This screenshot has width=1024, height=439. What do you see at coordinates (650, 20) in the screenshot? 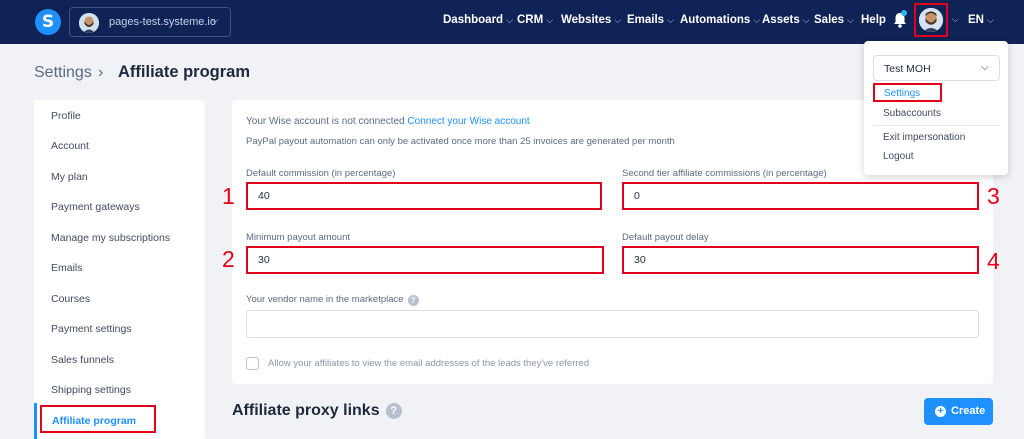
I see `nav-emails: Emails ⌵` at bounding box center [650, 20].